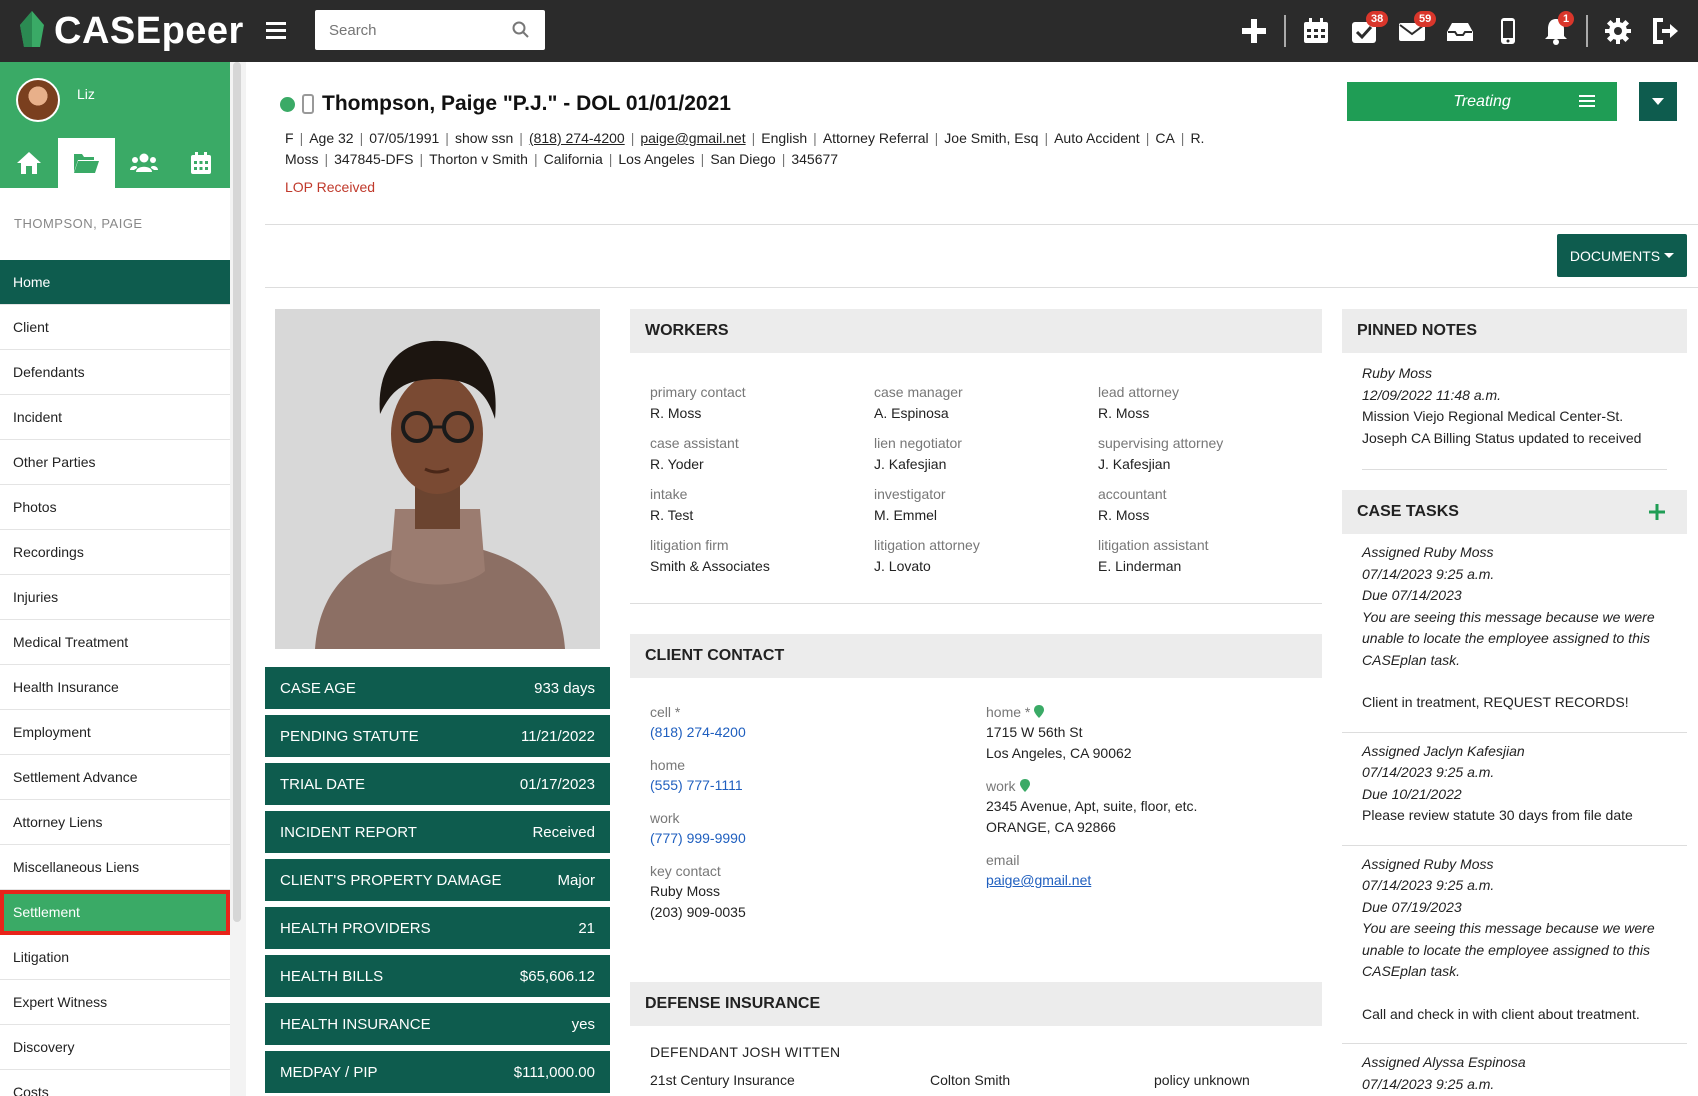 This screenshot has width=1698, height=1096. Describe the element at coordinates (405, 30) in the screenshot. I see `search-input` at that location.